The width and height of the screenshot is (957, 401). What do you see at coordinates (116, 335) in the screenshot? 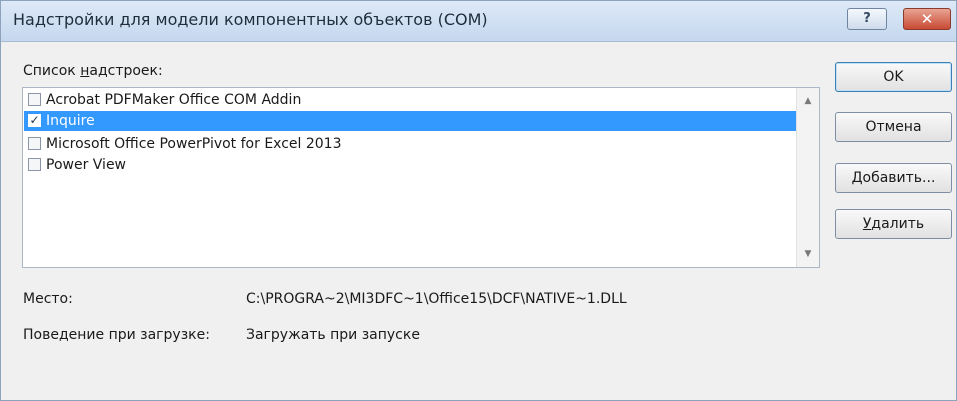
I see `load-behavior-label: Поведение при загрузке:` at bounding box center [116, 335].